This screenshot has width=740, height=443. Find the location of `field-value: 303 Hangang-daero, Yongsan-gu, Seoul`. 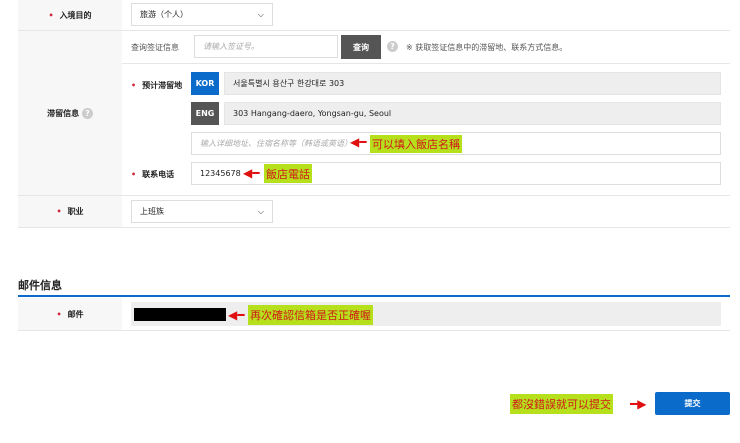

field-value: 303 Hangang-daero, Yongsan-gu, Seoul is located at coordinates (312, 113).